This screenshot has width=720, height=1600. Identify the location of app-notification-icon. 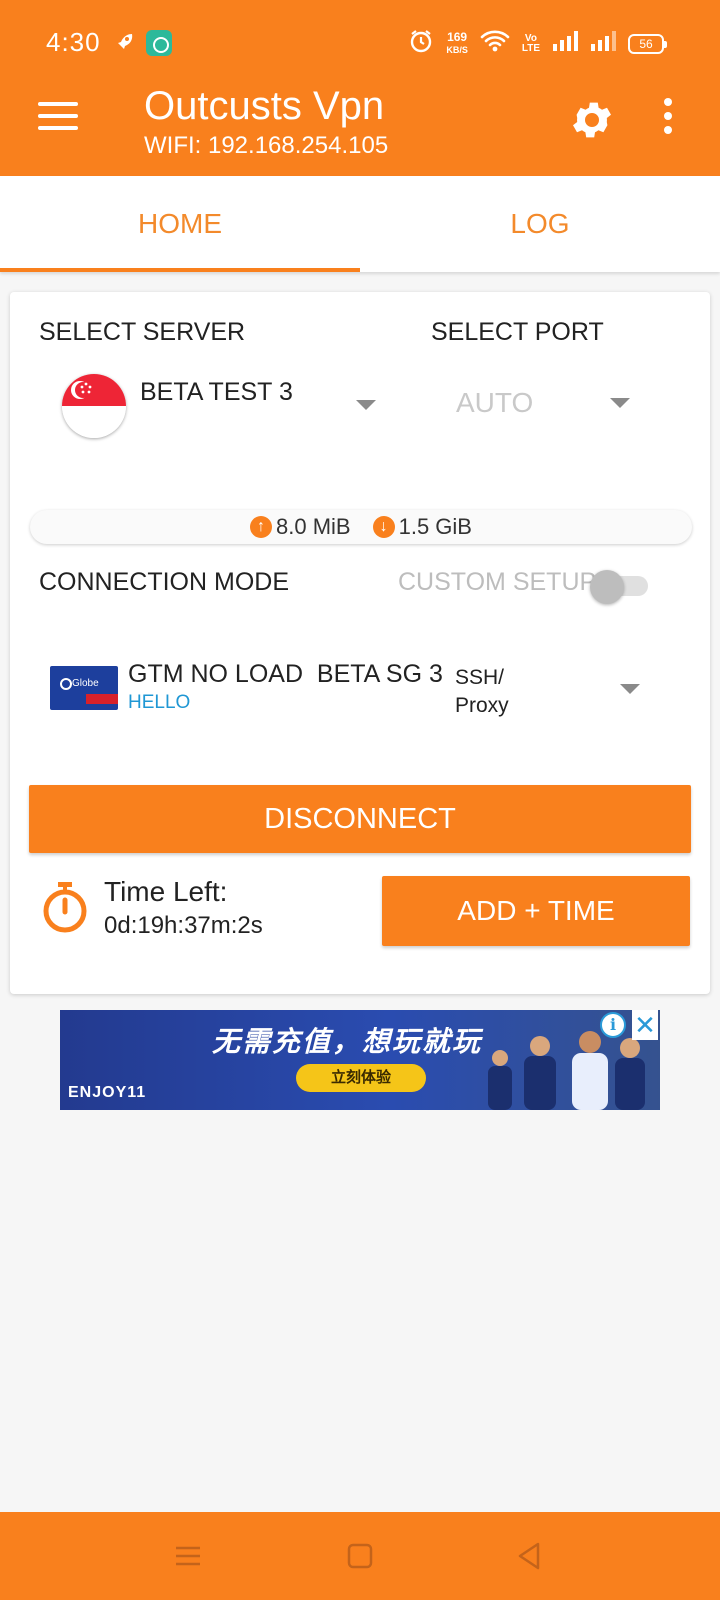
(159, 43).